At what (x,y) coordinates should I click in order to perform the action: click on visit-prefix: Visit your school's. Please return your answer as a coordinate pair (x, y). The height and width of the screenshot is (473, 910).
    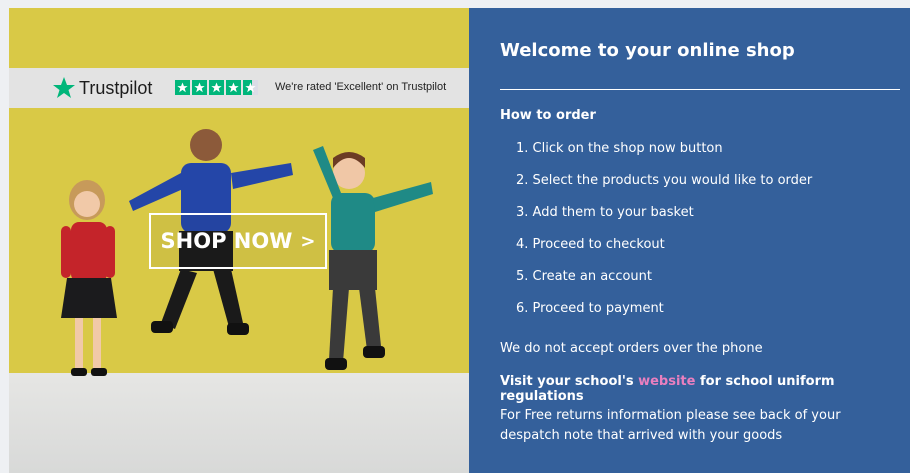
    Looking at the image, I should click on (569, 381).